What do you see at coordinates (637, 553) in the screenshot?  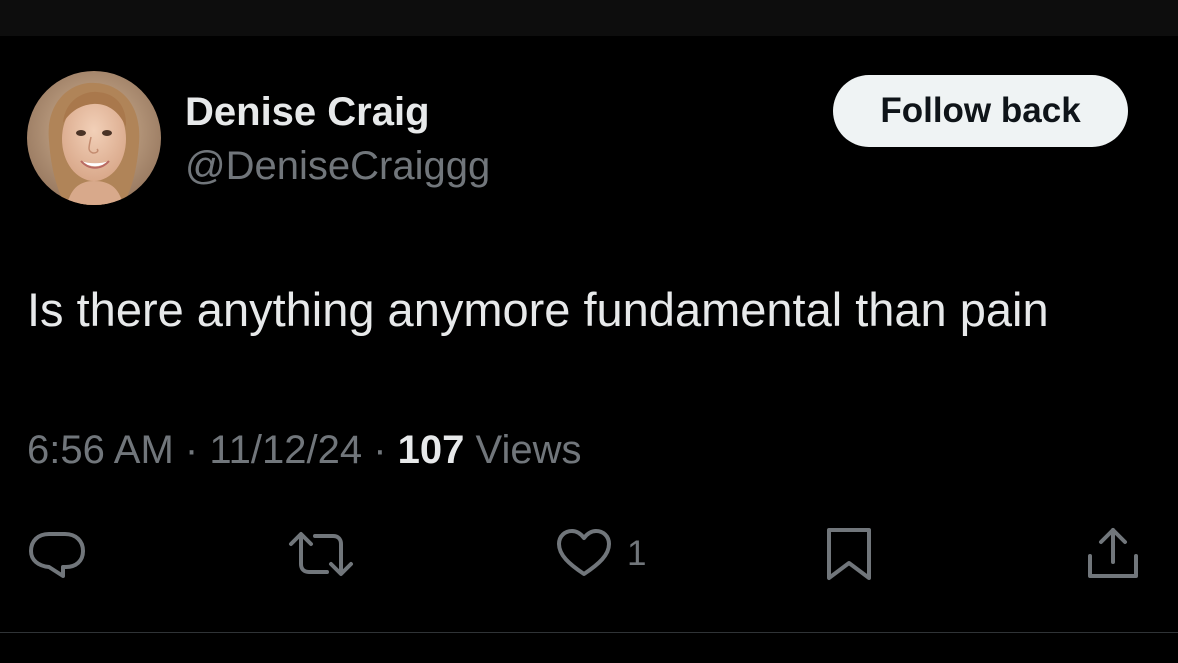 I see `like-count: 1` at bounding box center [637, 553].